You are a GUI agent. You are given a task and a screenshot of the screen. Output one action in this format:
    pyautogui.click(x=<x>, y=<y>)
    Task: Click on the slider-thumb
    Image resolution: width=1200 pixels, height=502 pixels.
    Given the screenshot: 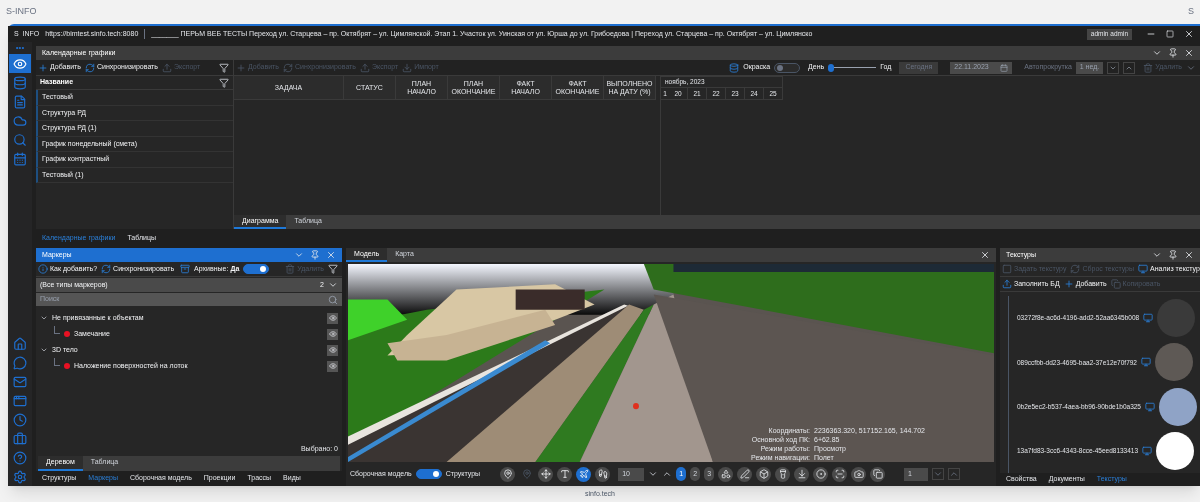 What is the action you would take?
    pyautogui.click(x=830, y=67)
    